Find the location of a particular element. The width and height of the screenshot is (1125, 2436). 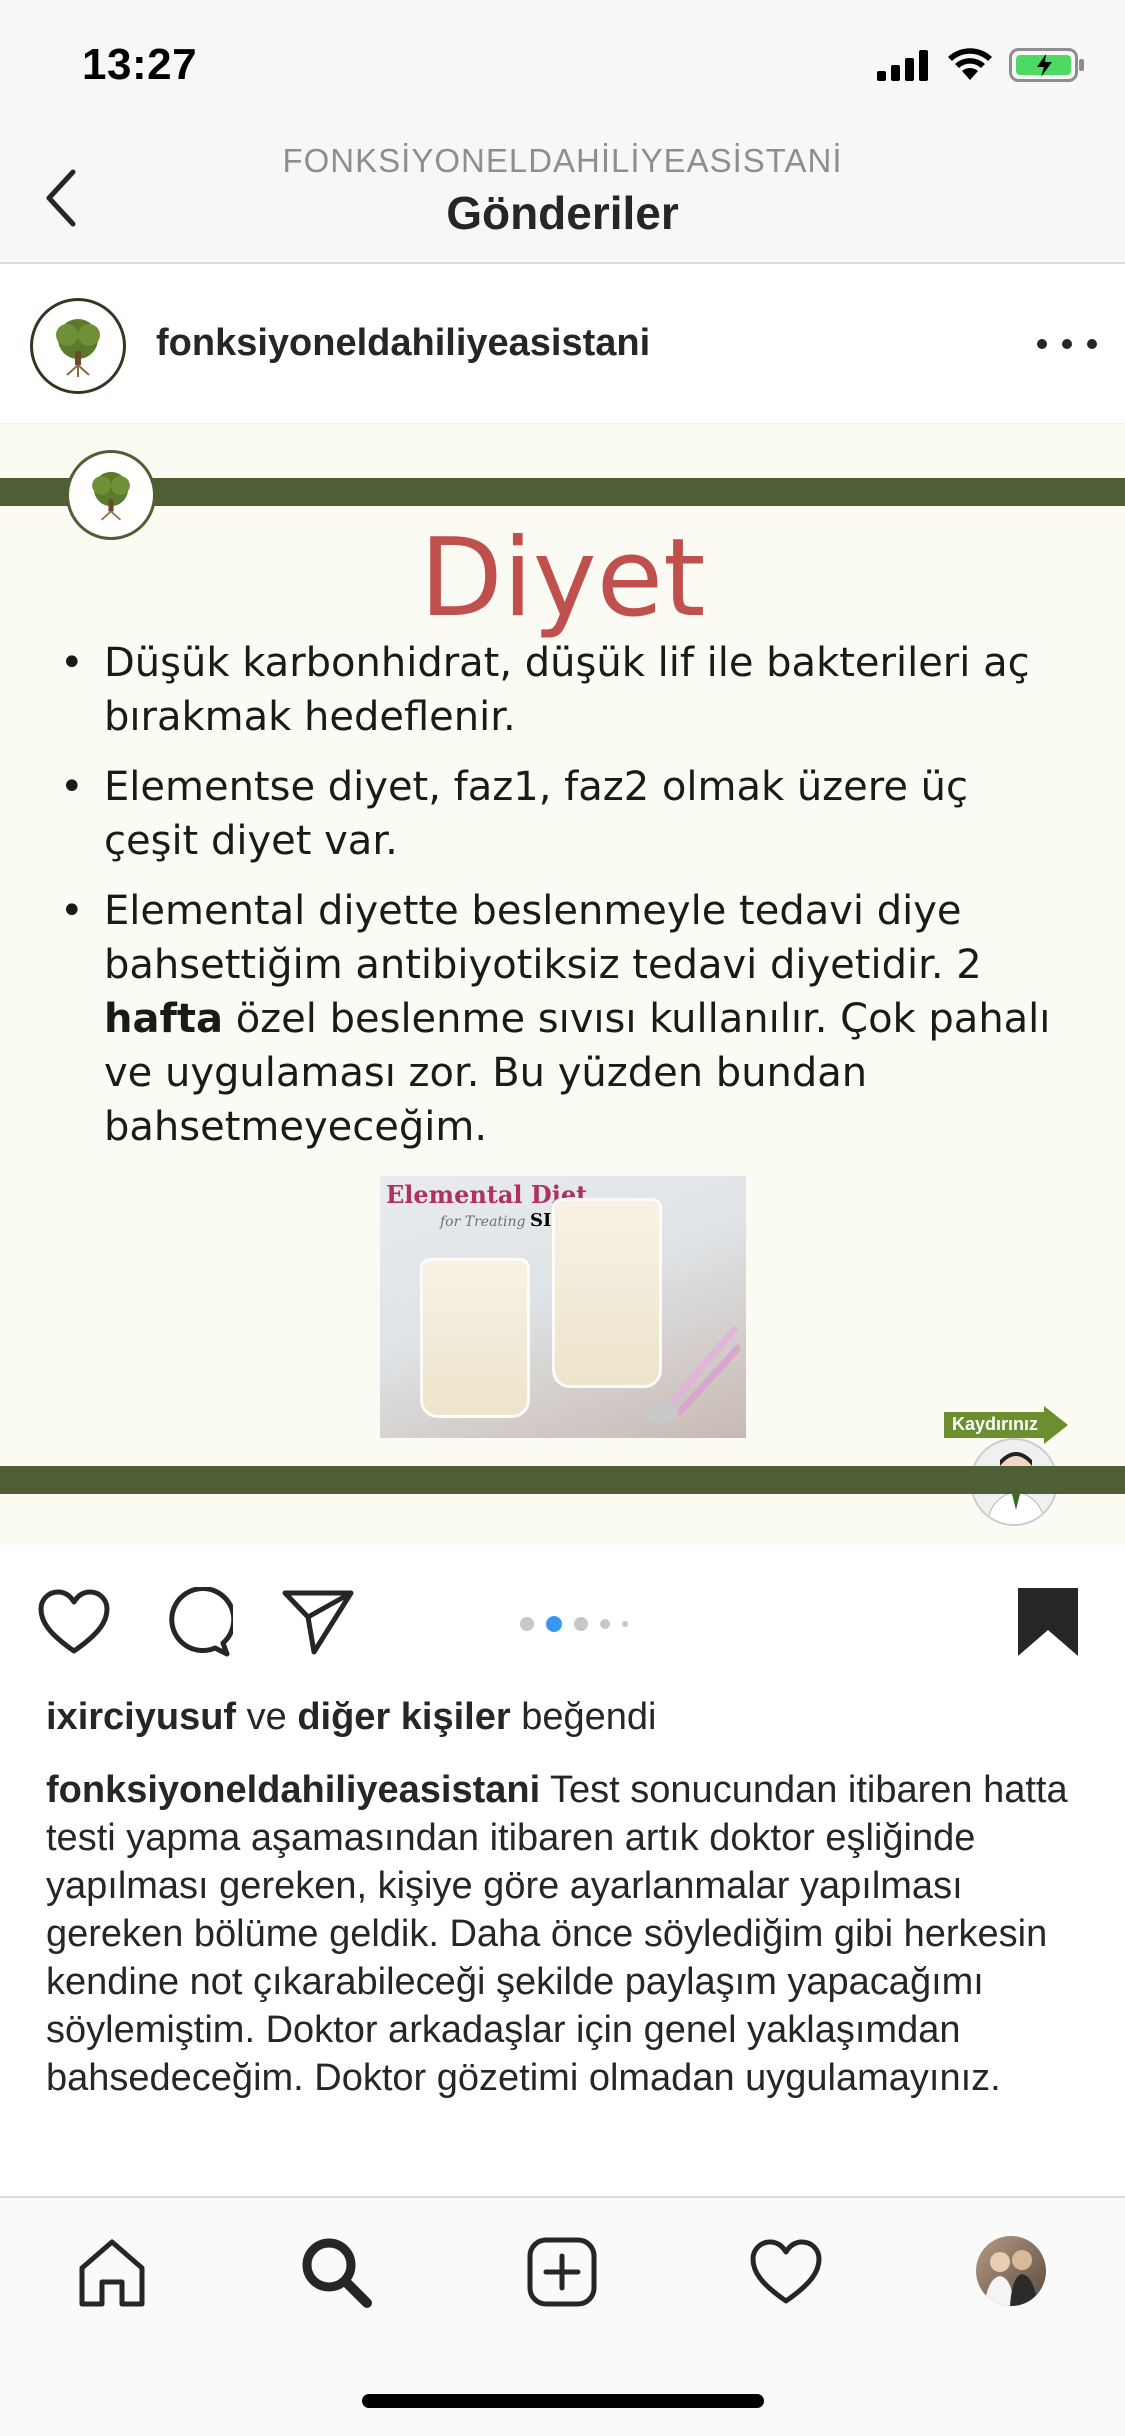

battery-icon is located at coordinates (1046, 65).